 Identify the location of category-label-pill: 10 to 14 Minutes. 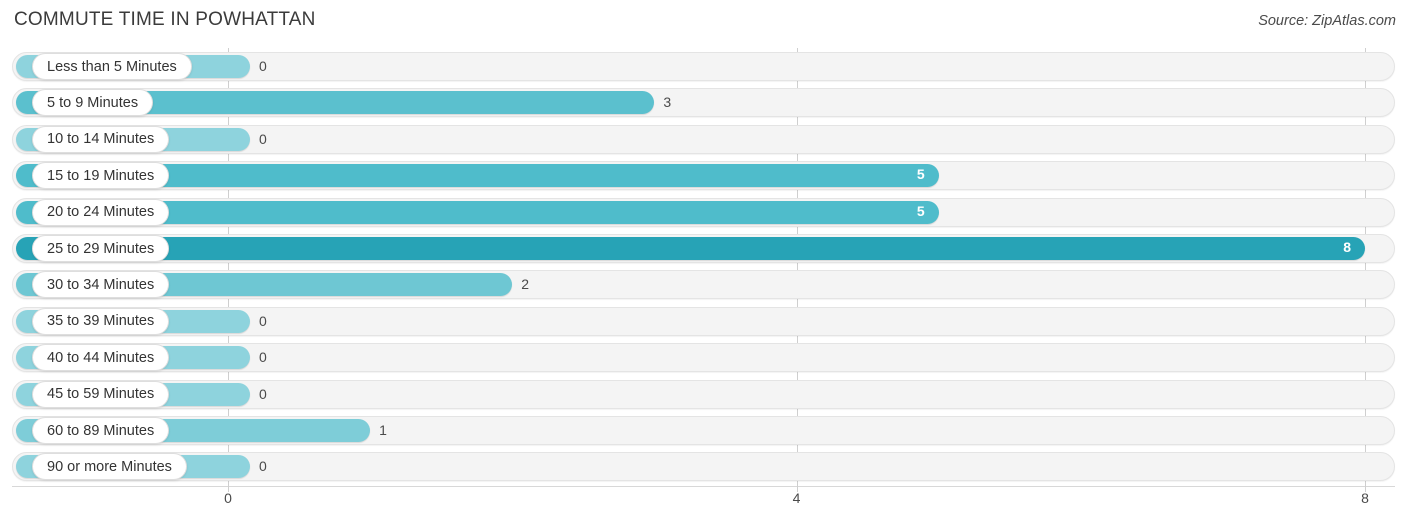
(101, 139).